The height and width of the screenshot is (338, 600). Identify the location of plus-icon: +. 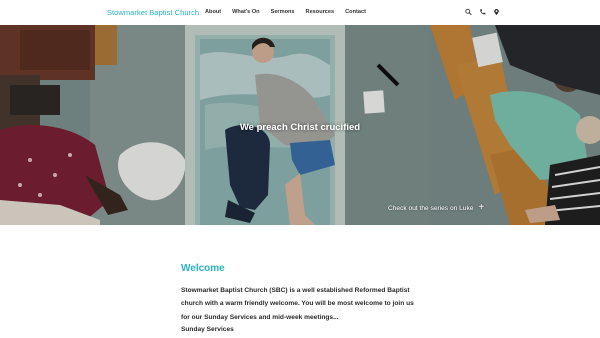
(481, 207).